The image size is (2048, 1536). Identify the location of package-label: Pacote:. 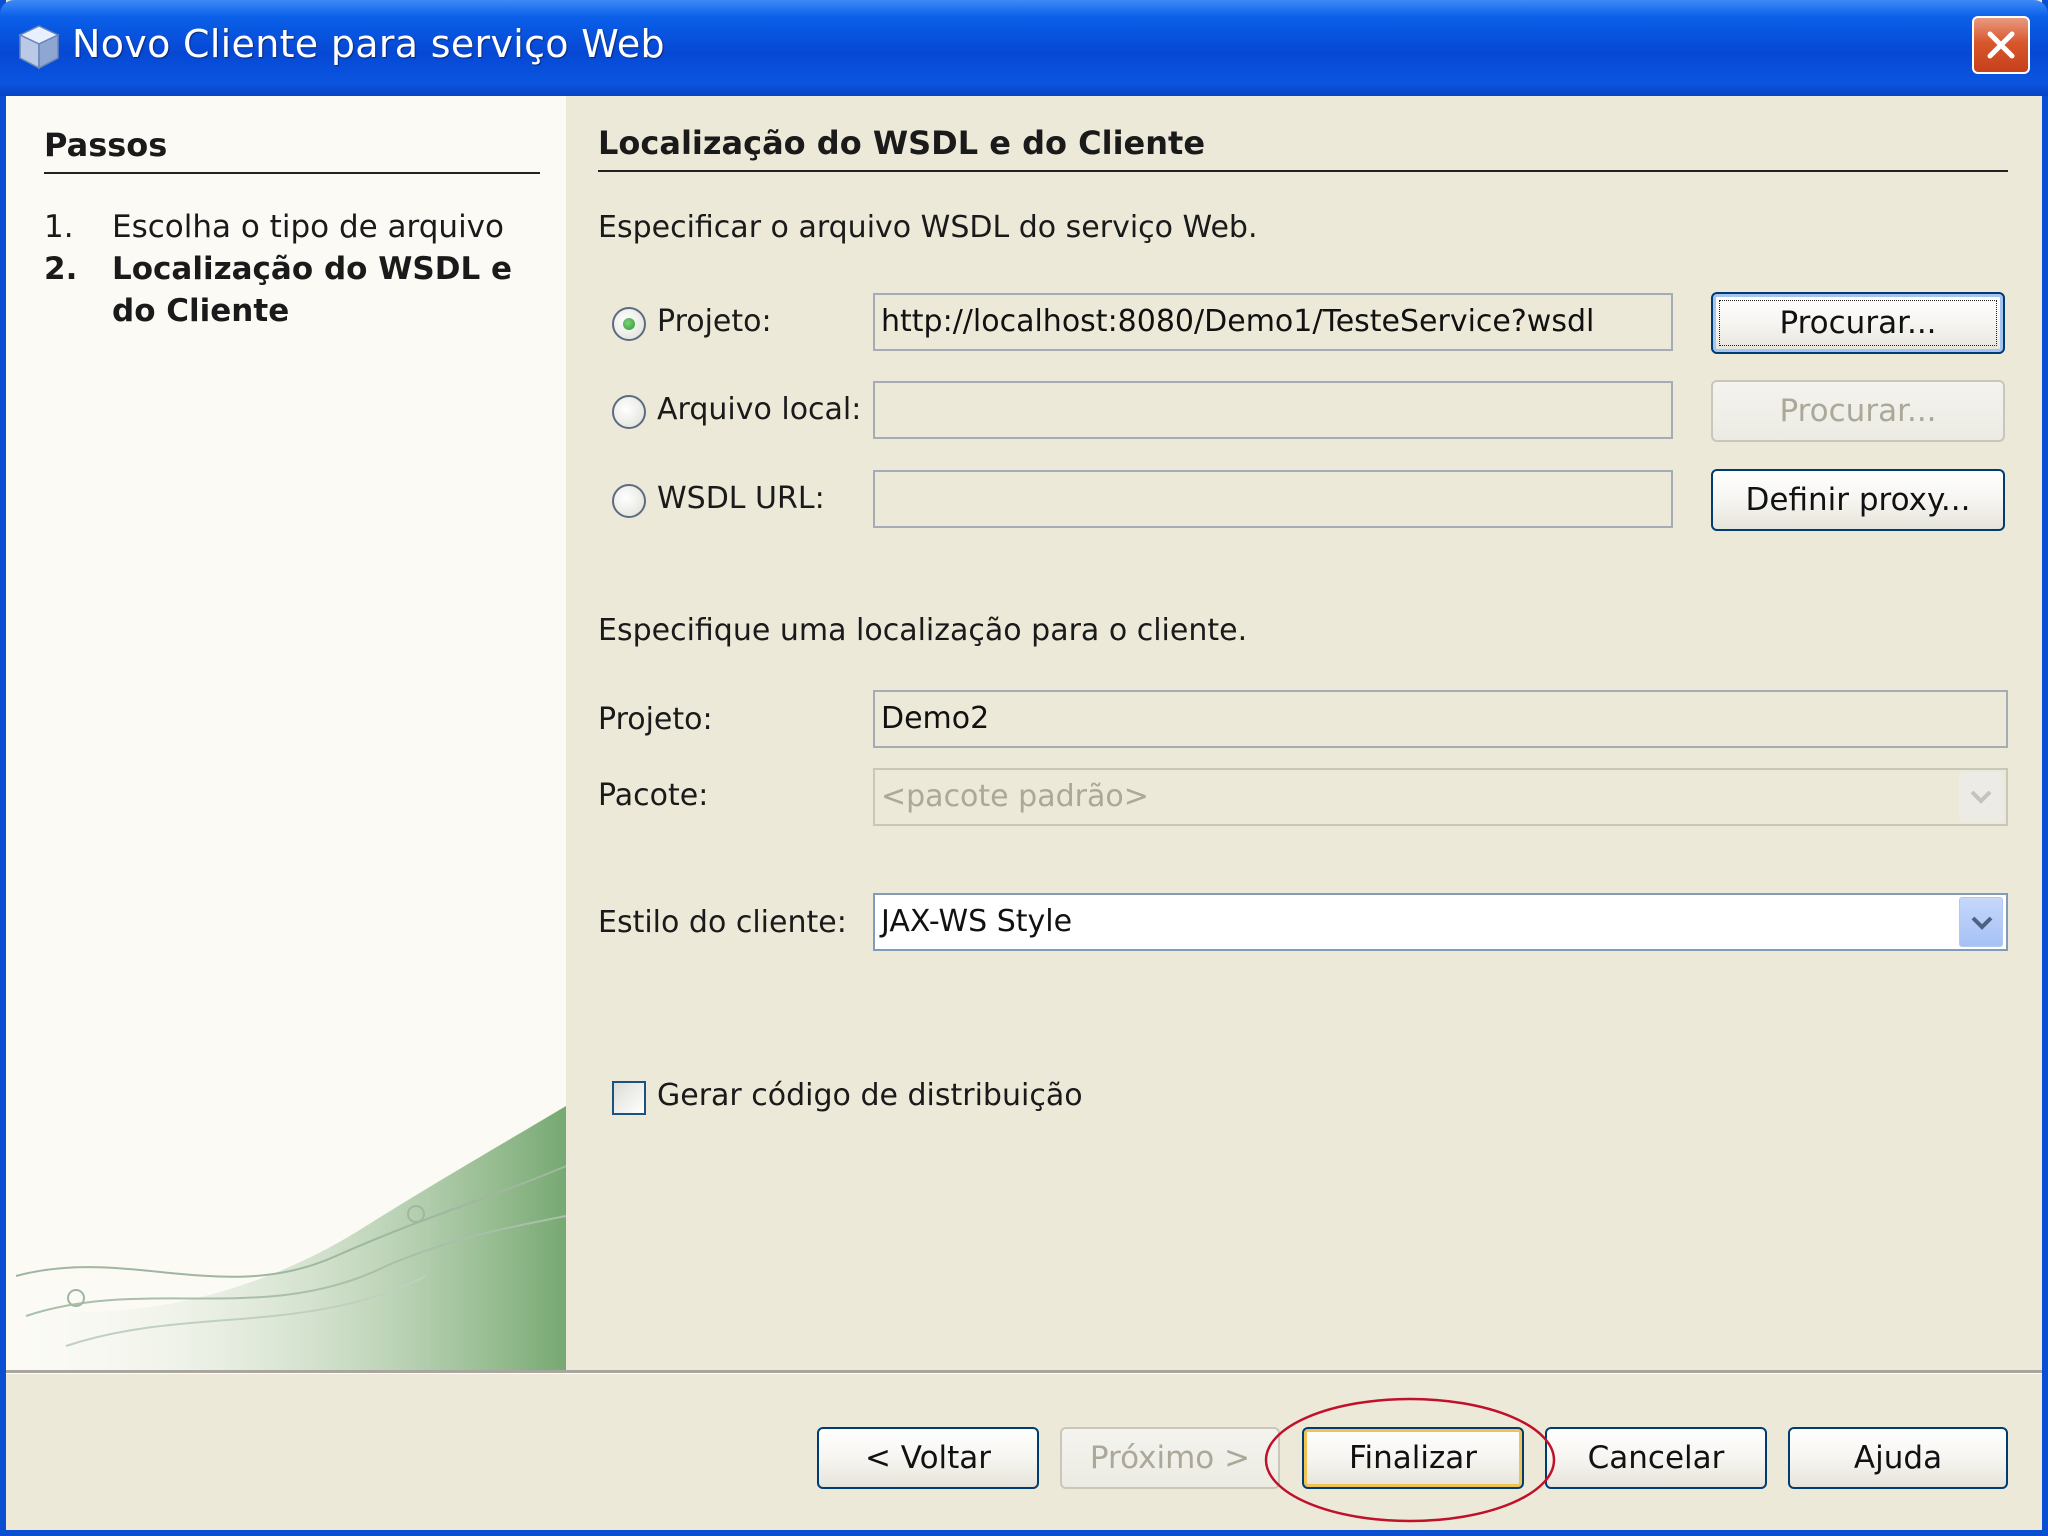
(653, 795).